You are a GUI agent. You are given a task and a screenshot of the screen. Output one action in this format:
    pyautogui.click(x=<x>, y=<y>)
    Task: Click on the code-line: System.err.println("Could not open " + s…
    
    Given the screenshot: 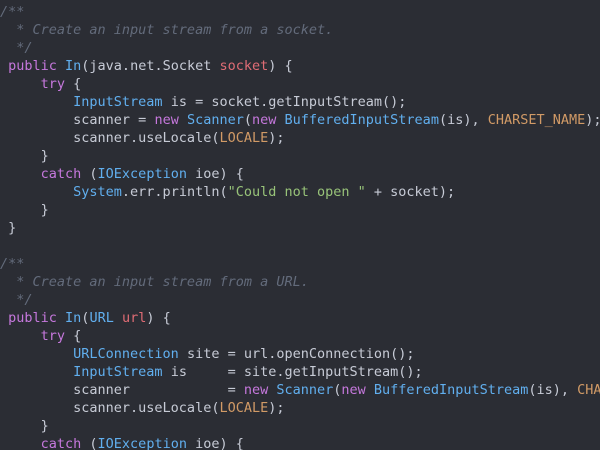 What is the action you would take?
    pyautogui.click(x=300, y=192)
    